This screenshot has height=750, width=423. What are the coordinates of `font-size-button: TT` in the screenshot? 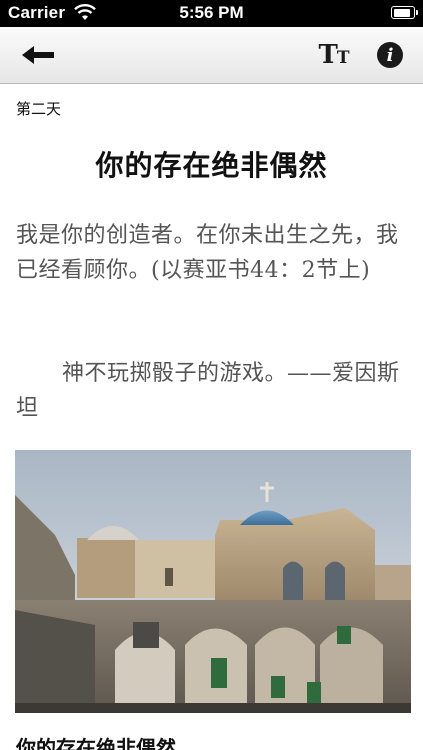 It's located at (334, 55).